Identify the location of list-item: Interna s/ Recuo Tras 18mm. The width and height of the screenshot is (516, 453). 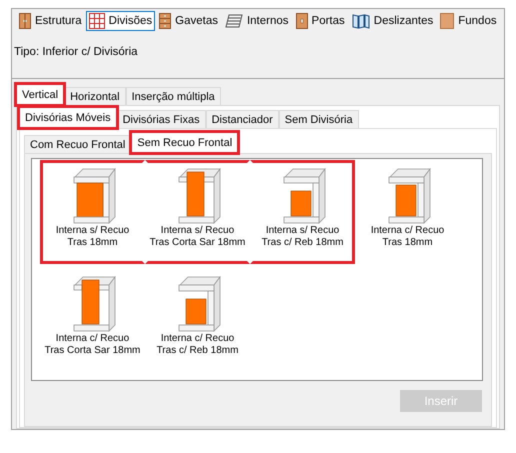
(92, 212).